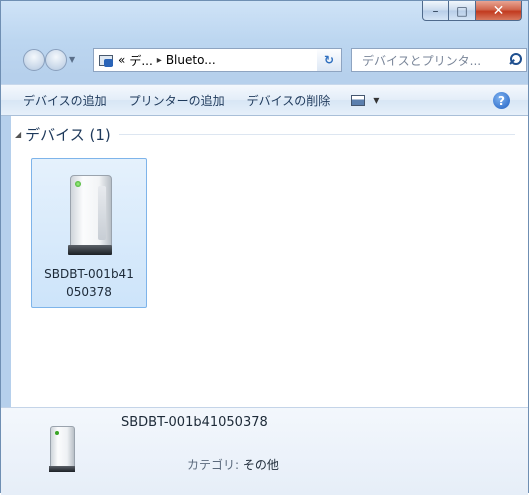 This screenshot has height=495, width=529. Describe the element at coordinates (516, 60) in the screenshot. I see `search-icon` at that location.